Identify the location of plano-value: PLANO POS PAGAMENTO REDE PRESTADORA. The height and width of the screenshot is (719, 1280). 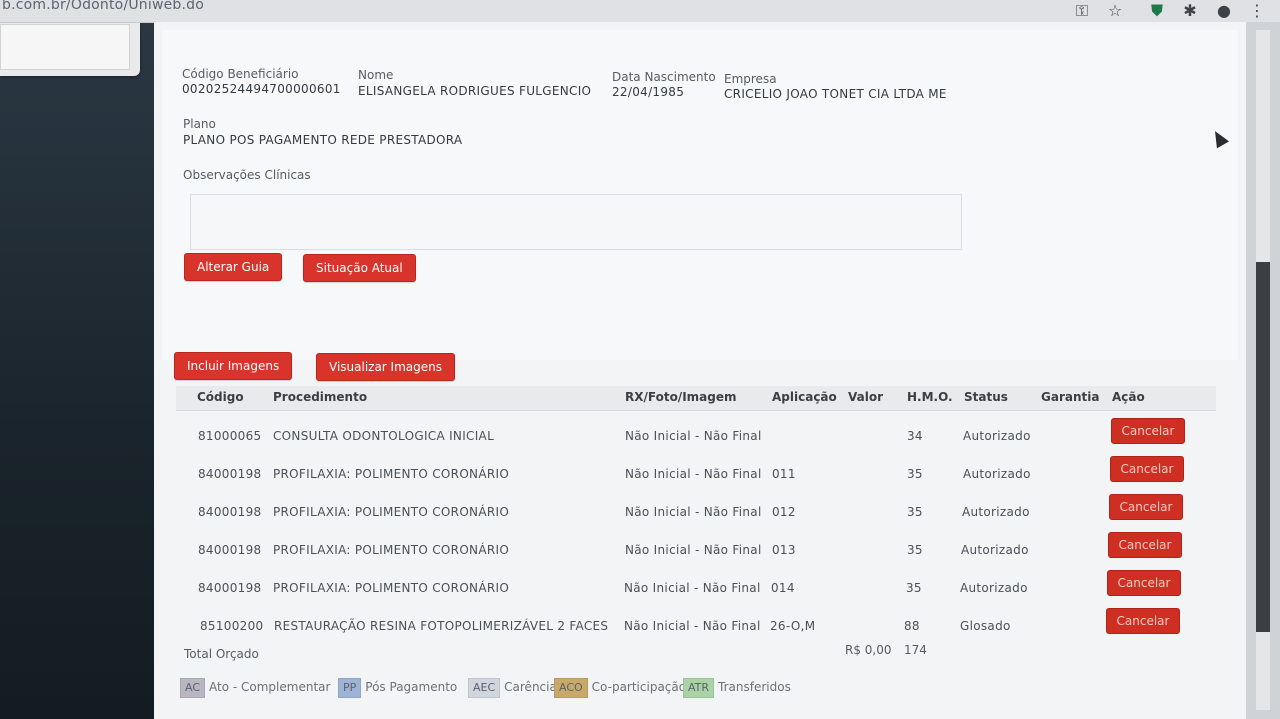
(323, 140).